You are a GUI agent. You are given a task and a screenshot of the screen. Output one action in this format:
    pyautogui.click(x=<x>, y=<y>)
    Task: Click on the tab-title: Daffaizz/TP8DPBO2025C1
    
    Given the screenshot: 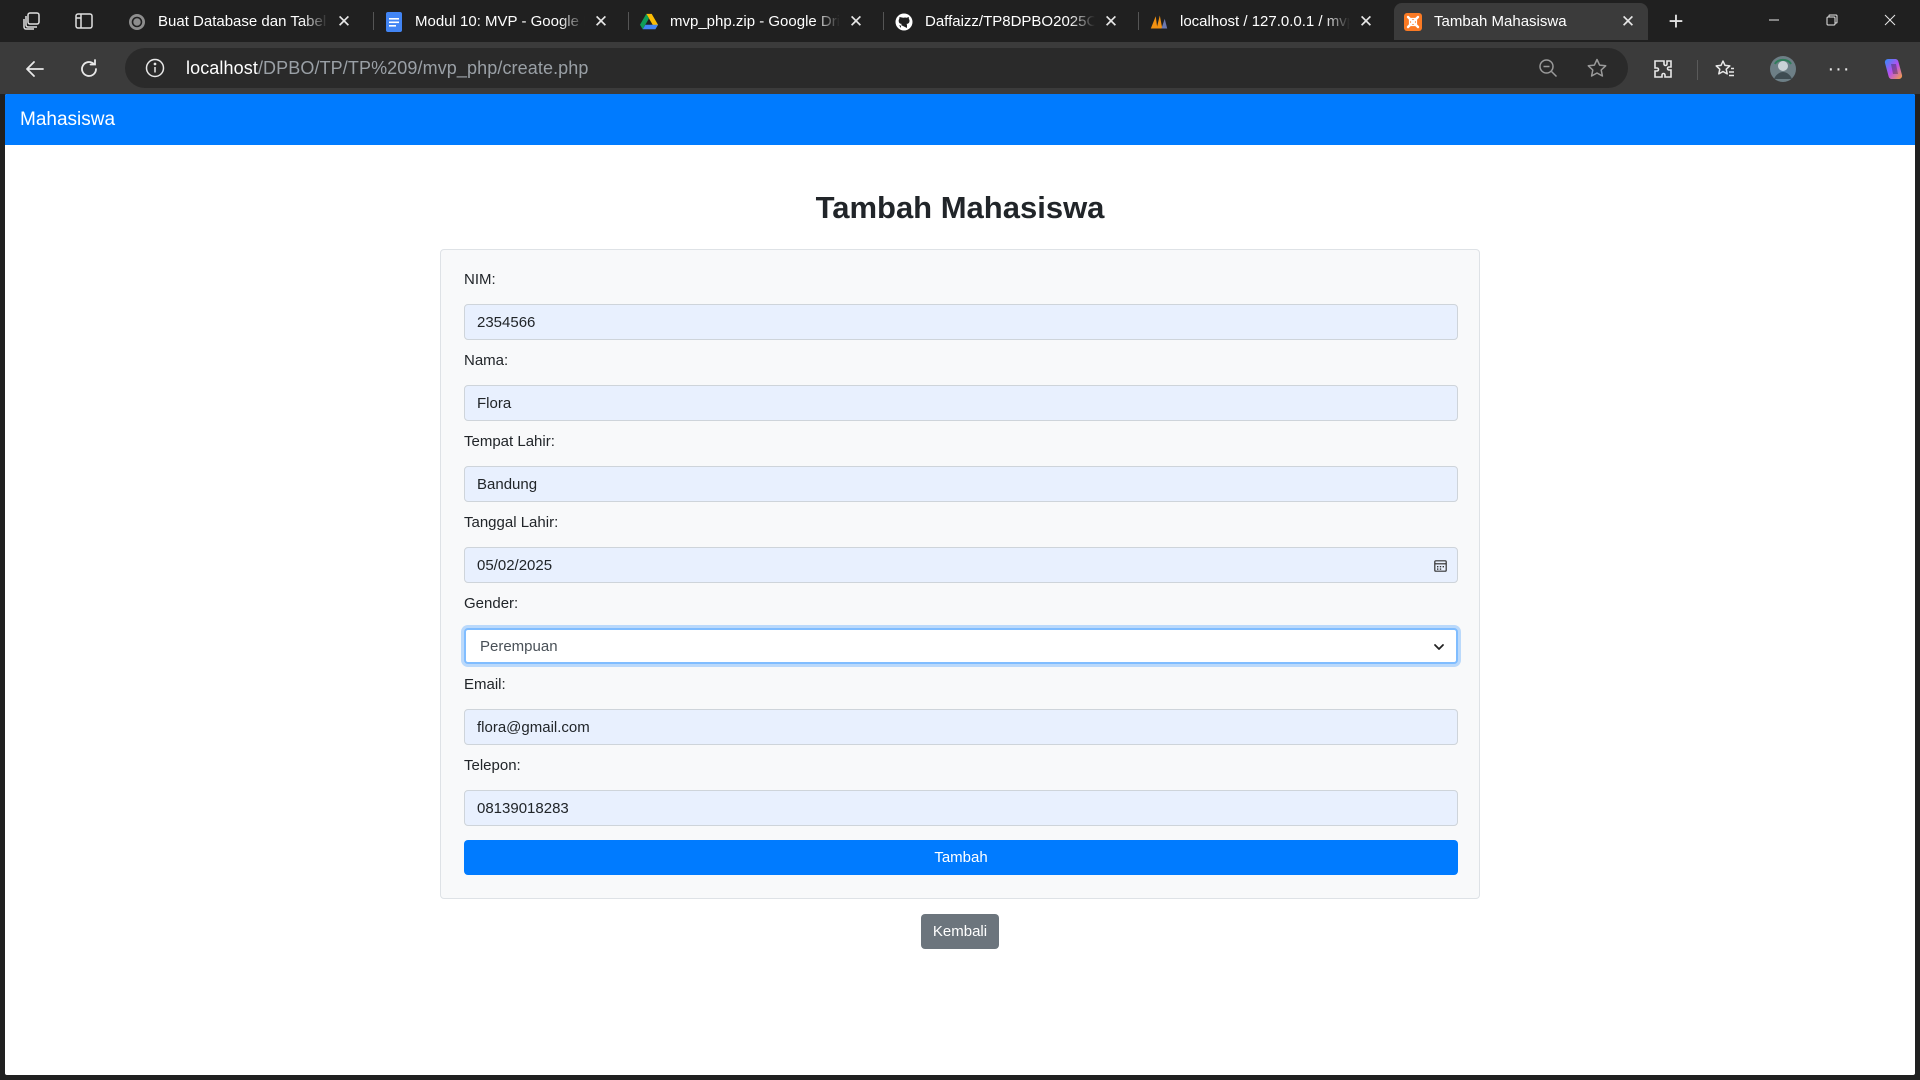 What is the action you would take?
    pyautogui.click(x=1010, y=21)
    